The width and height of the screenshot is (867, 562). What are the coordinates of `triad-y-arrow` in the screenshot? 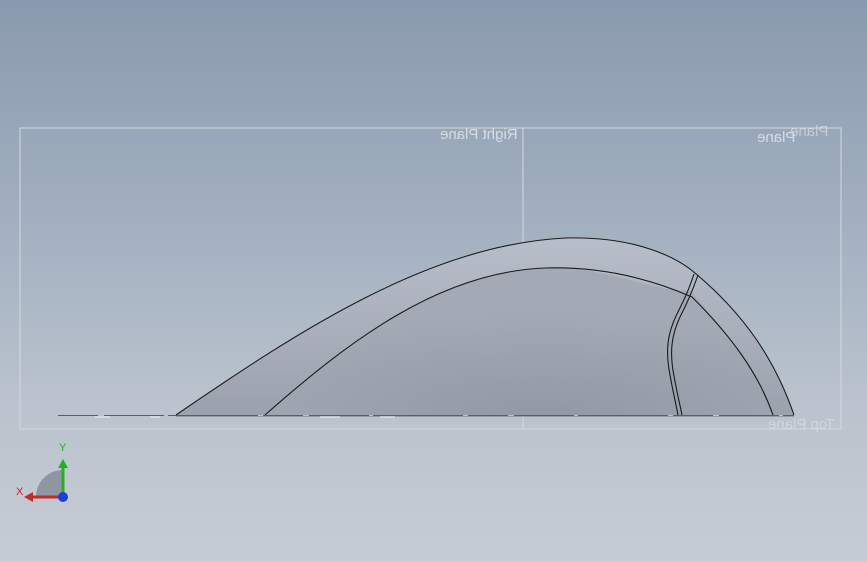 It's located at (63, 463).